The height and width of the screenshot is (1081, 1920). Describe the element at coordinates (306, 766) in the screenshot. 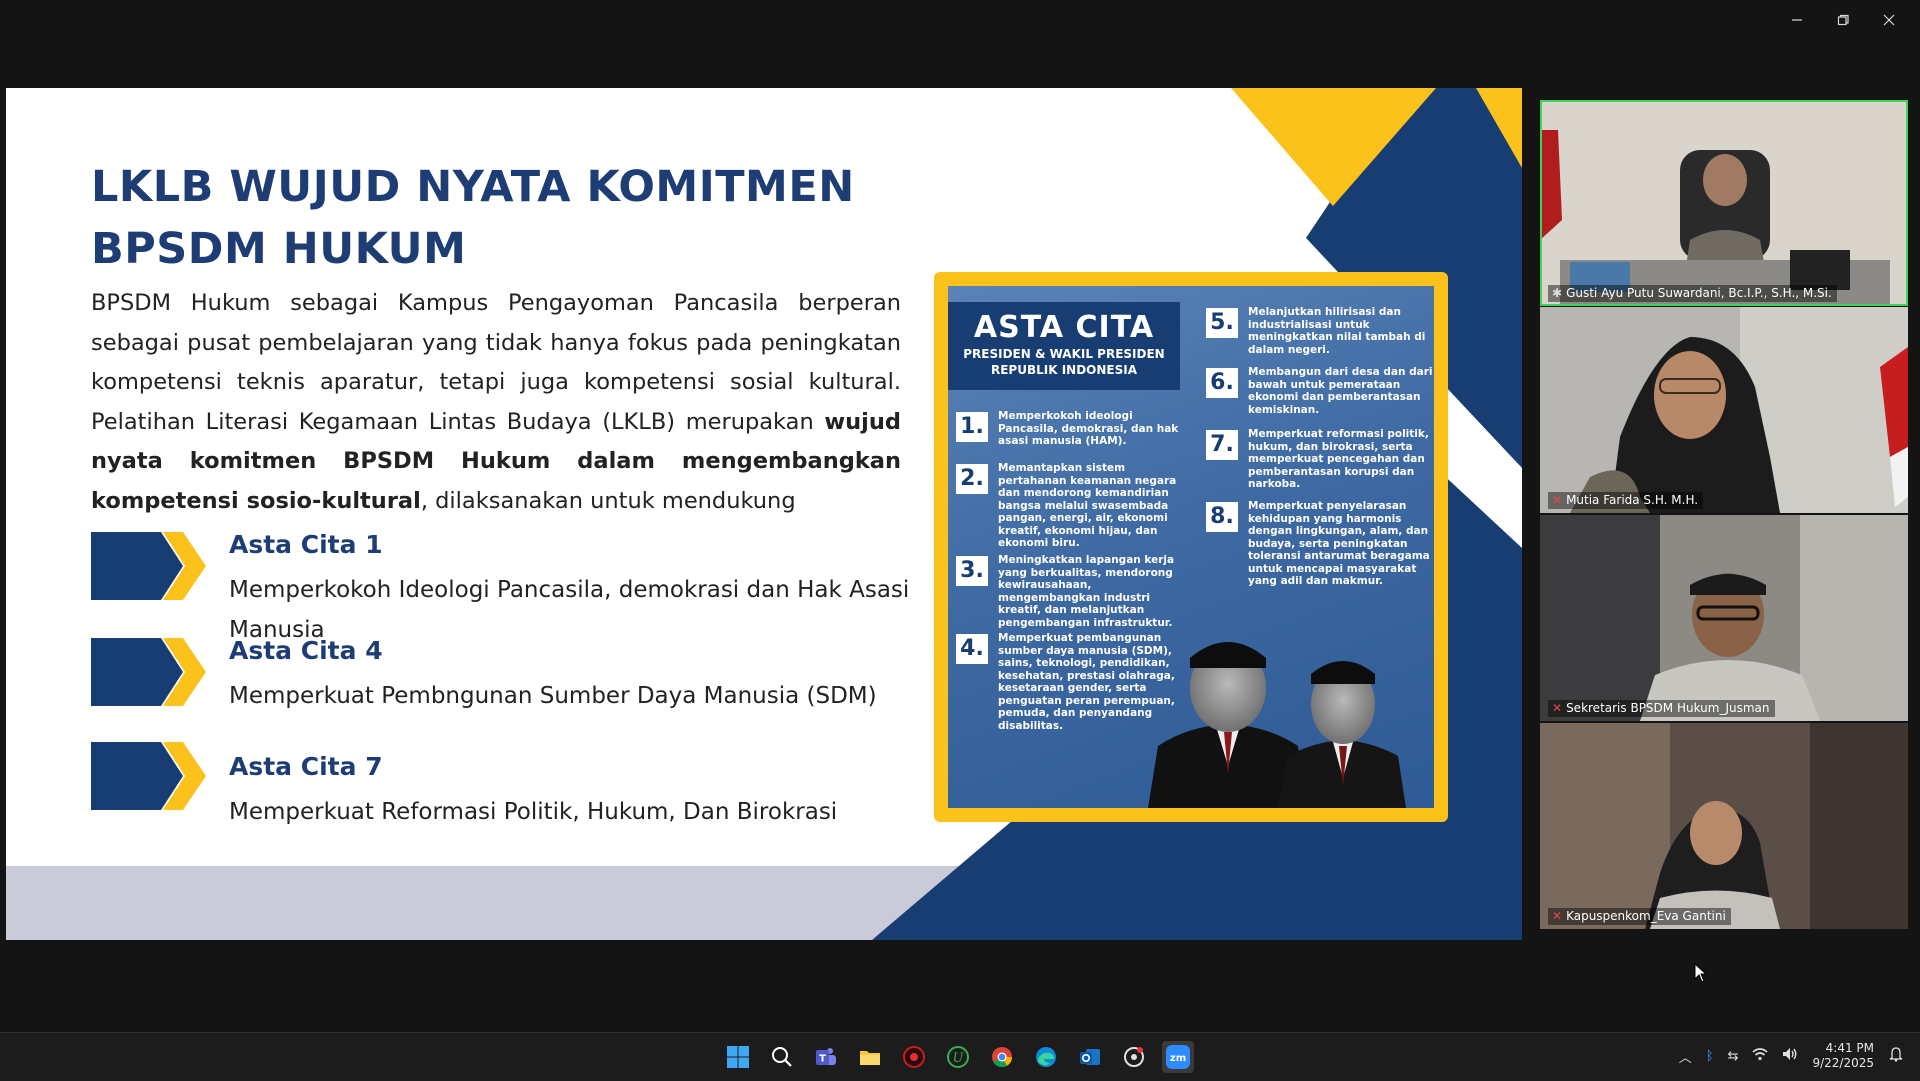

I see `asta-cita-title: Asta Cita 7` at that location.